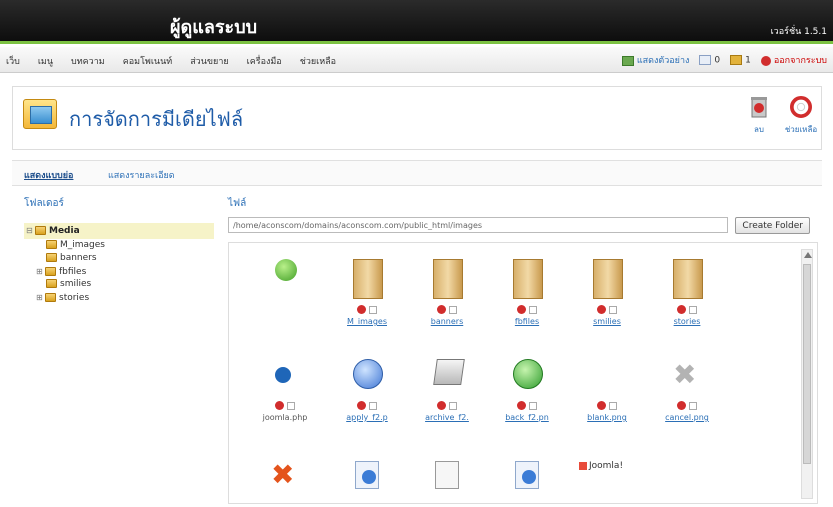  Describe the element at coordinates (40, 114) in the screenshot. I see `media-manager-icon` at that location.